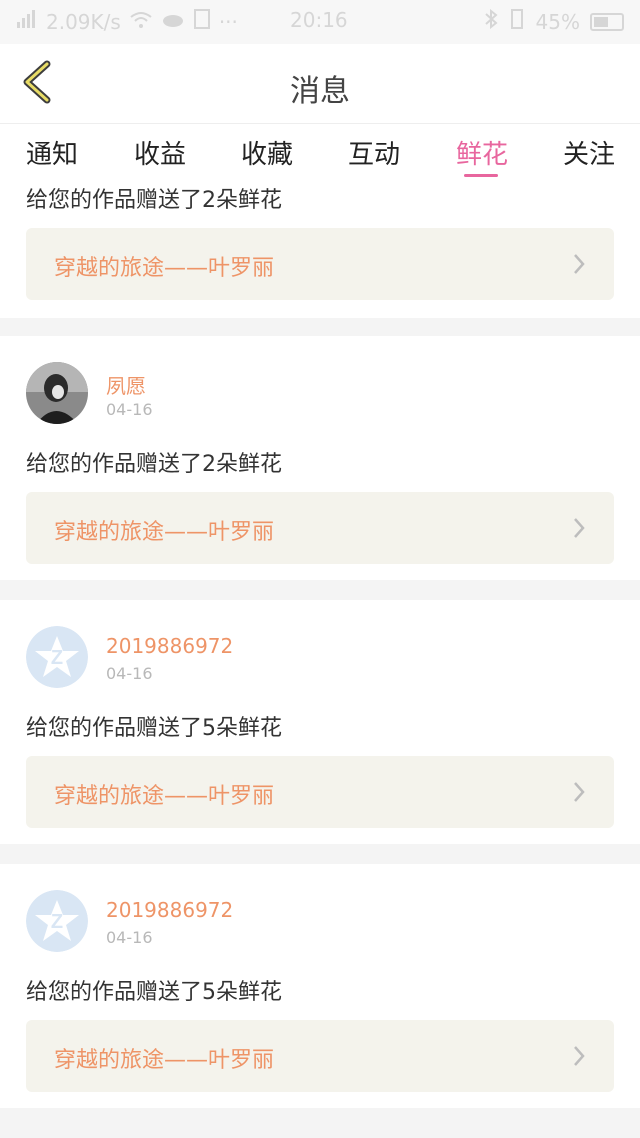  What do you see at coordinates (517, 21) in the screenshot?
I see `vibrate-icon` at bounding box center [517, 21].